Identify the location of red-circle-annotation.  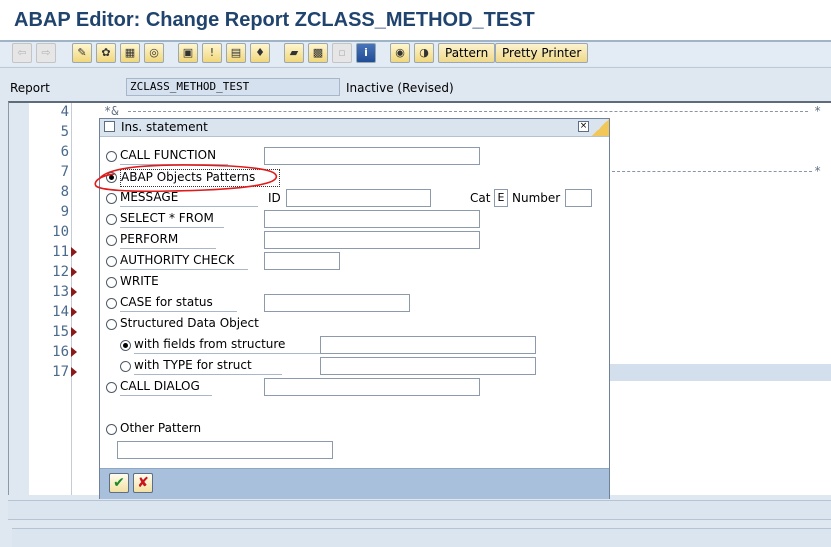
(185, 178).